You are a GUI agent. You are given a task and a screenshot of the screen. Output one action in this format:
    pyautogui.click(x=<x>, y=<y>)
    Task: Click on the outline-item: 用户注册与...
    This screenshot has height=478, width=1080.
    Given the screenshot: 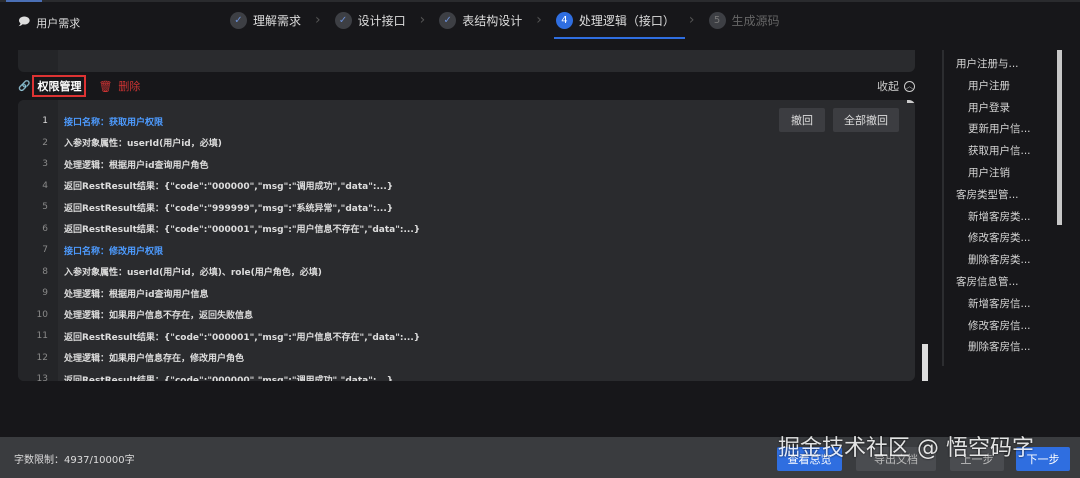 What is the action you would take?
    pyautogui.click(x=987, y=63)
    